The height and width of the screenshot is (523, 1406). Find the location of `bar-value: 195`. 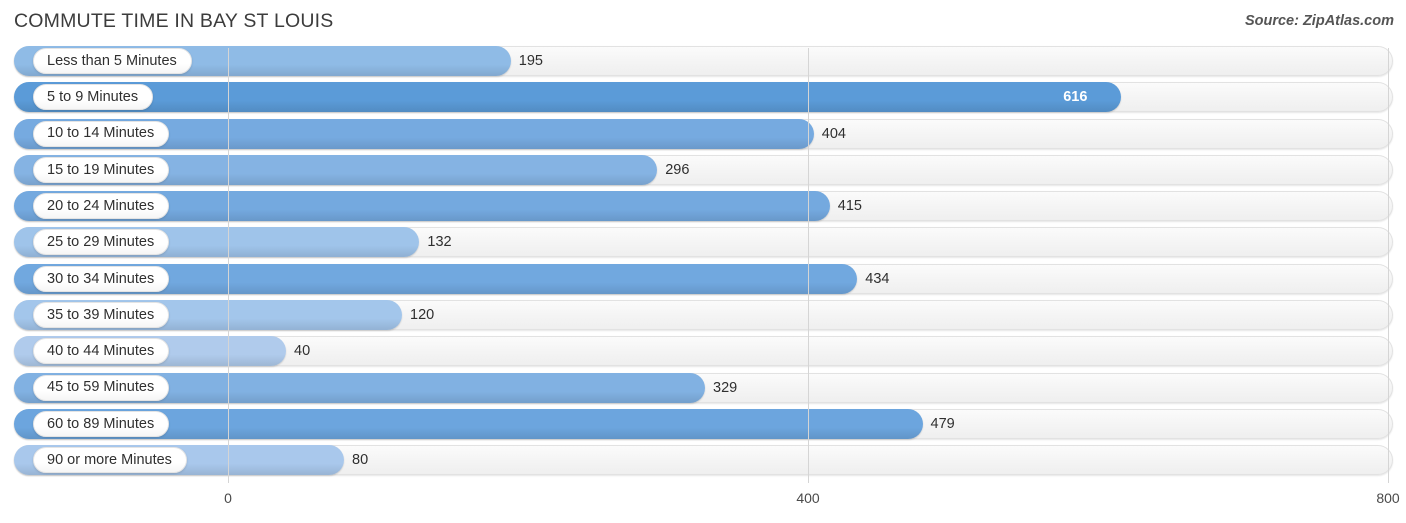

bar-value: 195 is located at coordinates (530, 61).